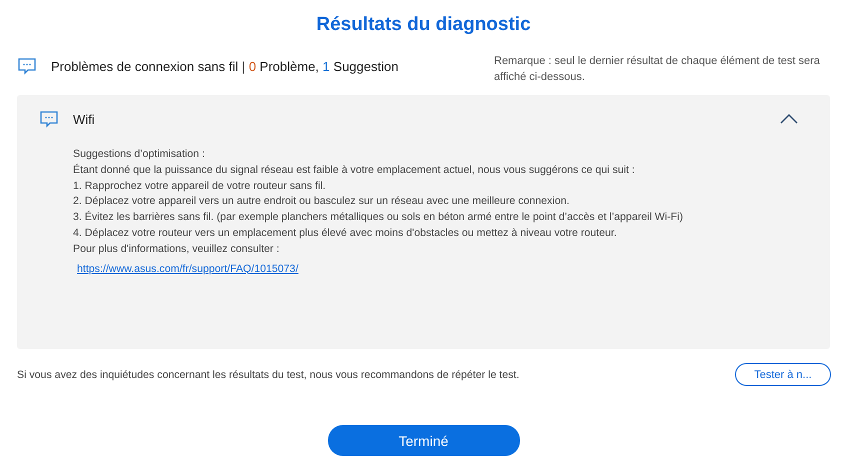 This screenshot has width=847, height=469. Describe the element at coordinates (789, 119) in the screenshot. I see `collapse-icon` at that location.